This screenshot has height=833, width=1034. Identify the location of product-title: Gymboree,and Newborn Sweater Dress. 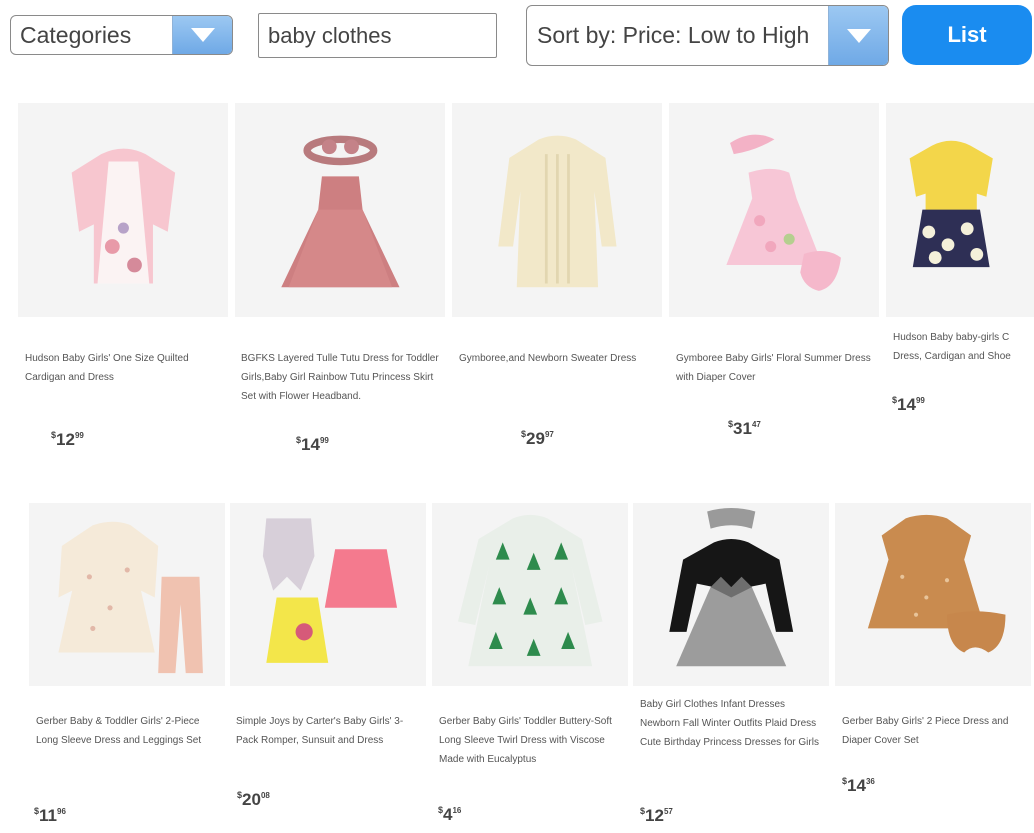
(558, 358).